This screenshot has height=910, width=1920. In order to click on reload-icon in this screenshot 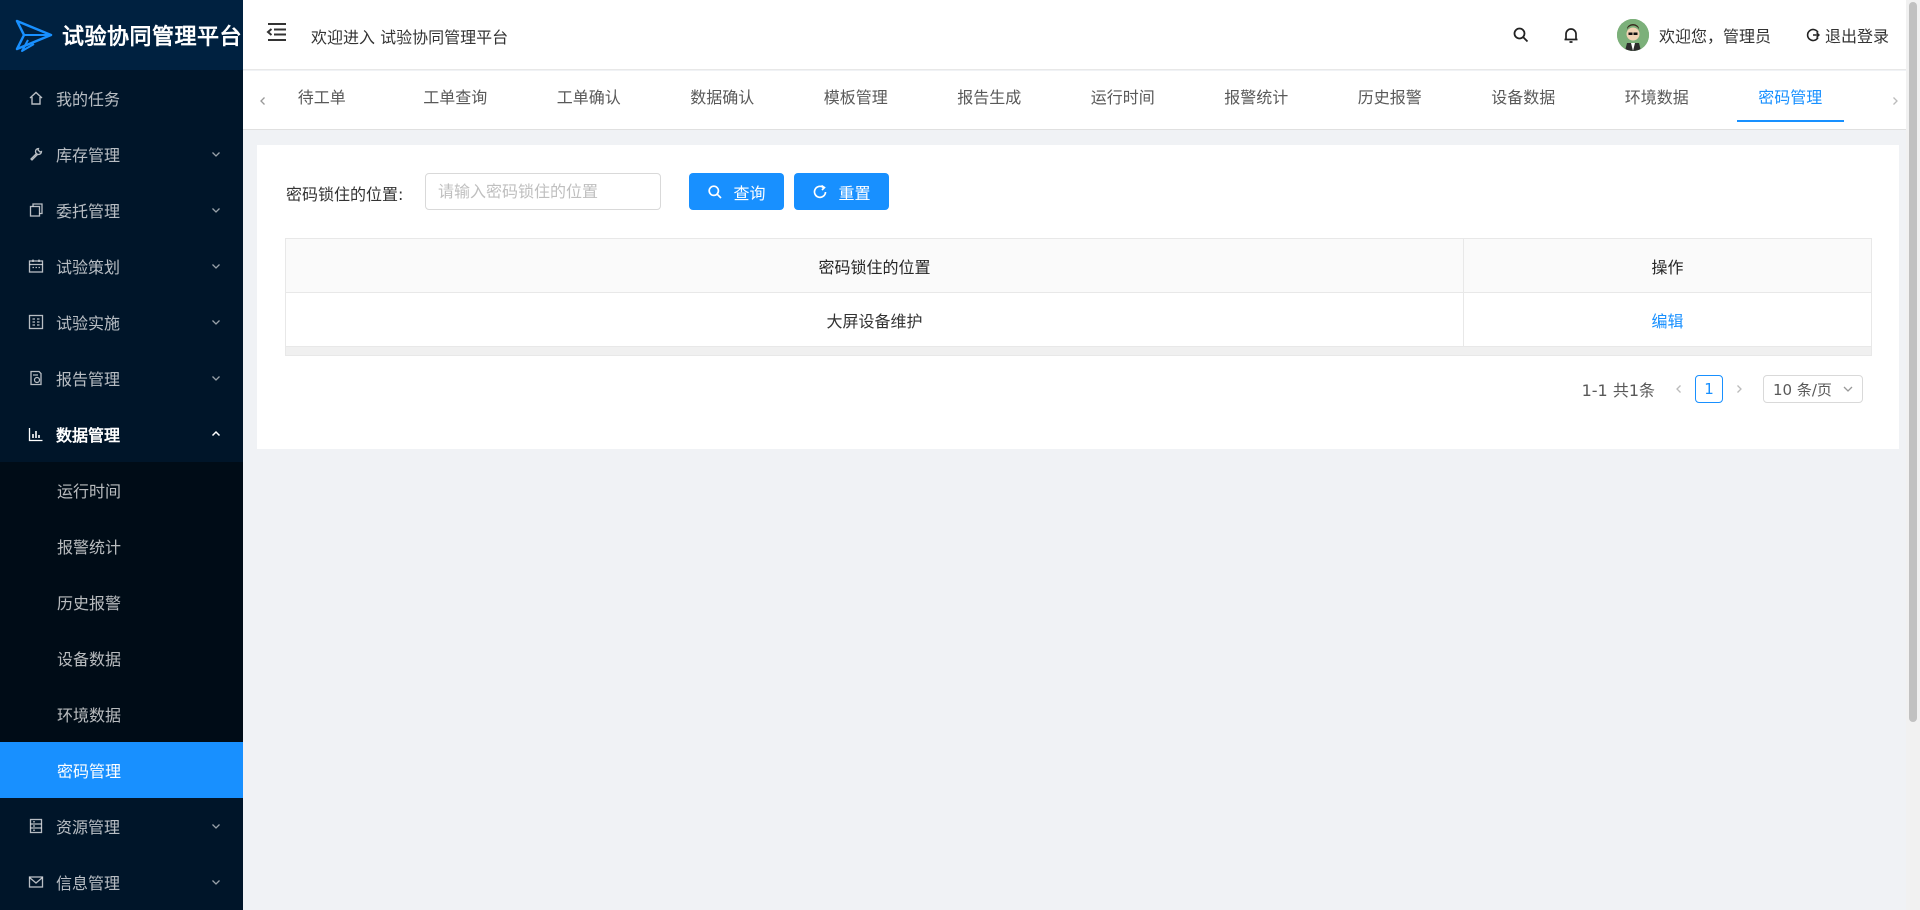, I will do `click(820, 191)`.